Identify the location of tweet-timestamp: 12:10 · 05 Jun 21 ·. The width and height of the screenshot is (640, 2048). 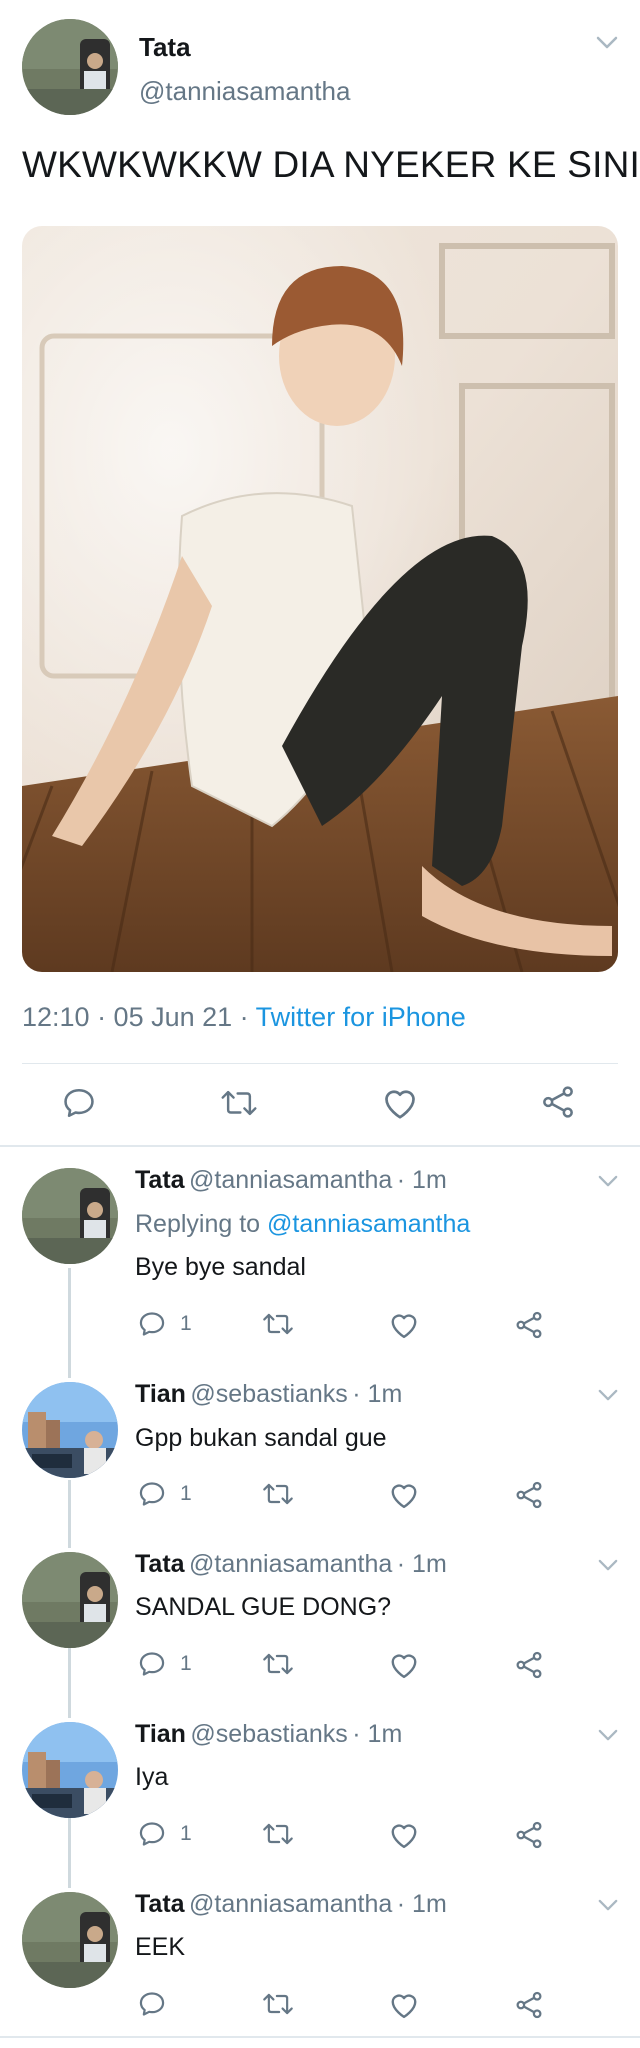
(135, 1017).